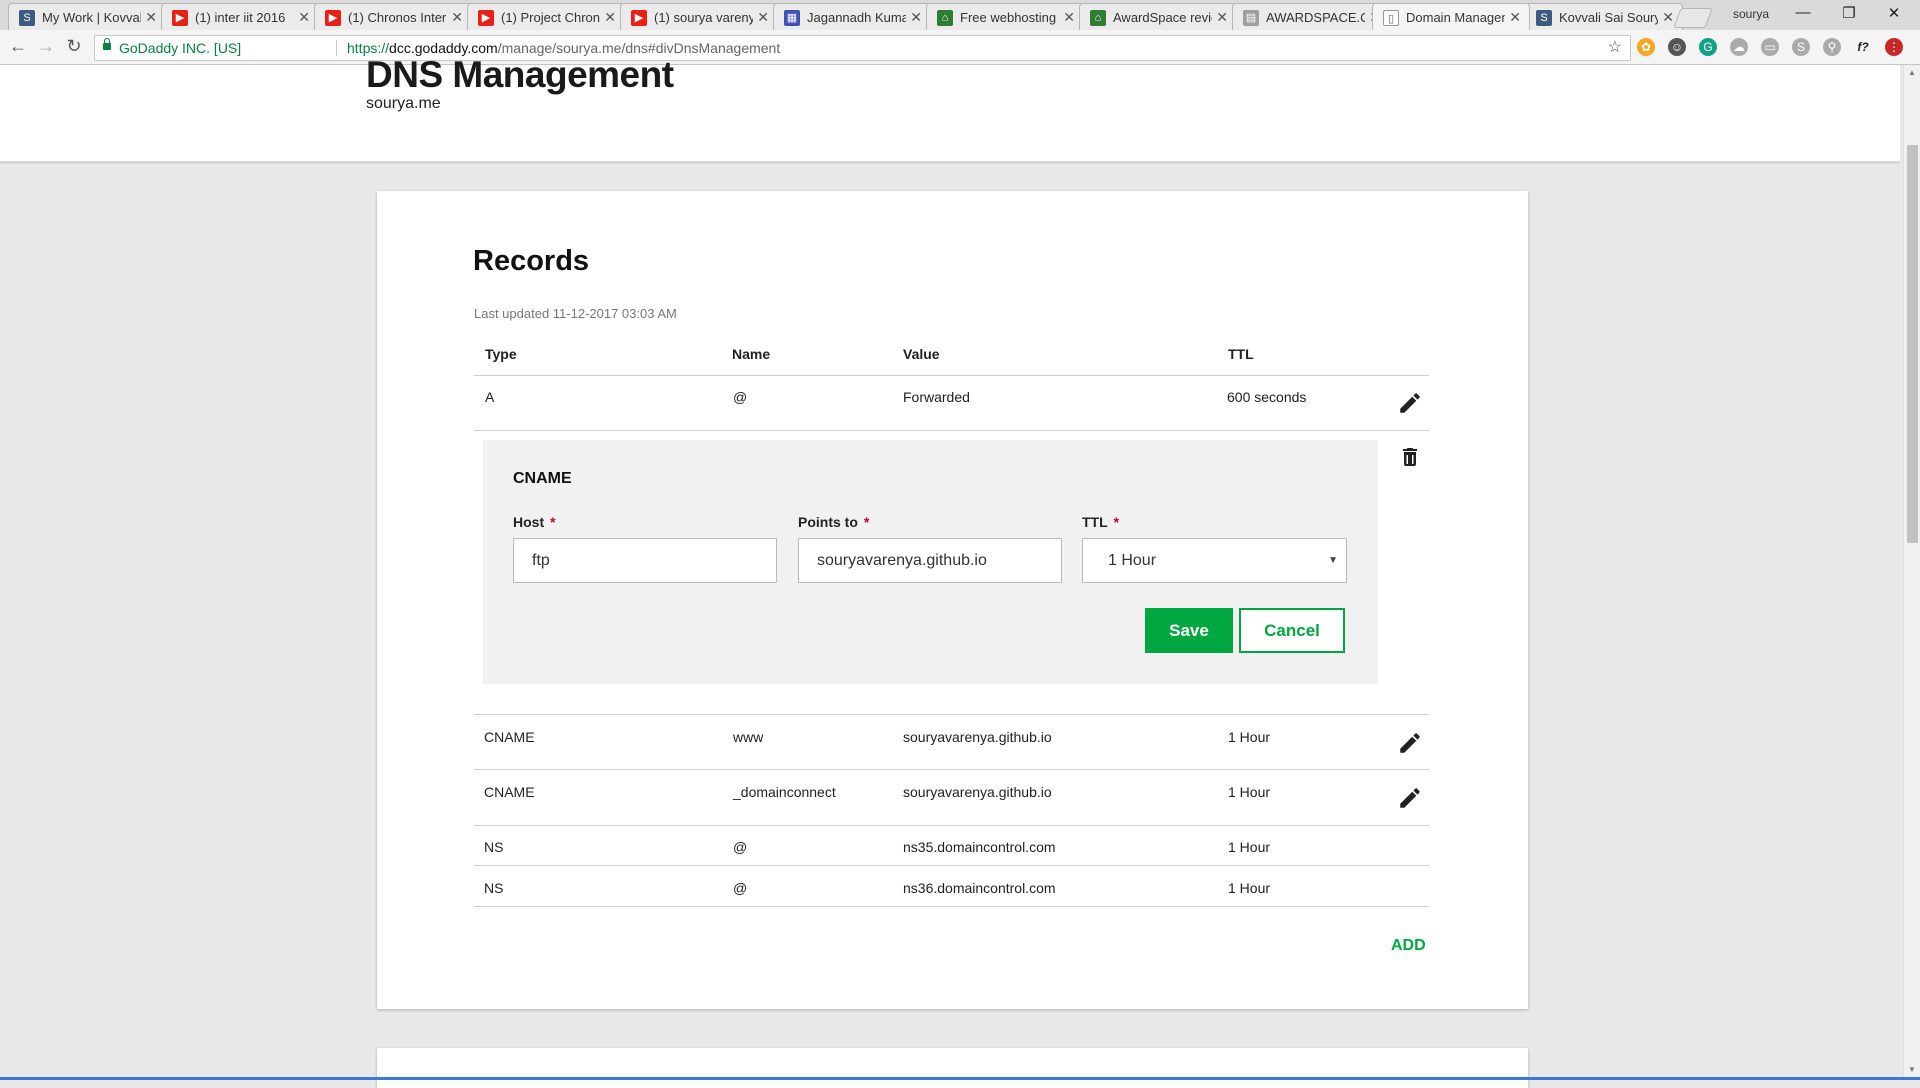  I want to click on record-type: NS, so click(494, 888).